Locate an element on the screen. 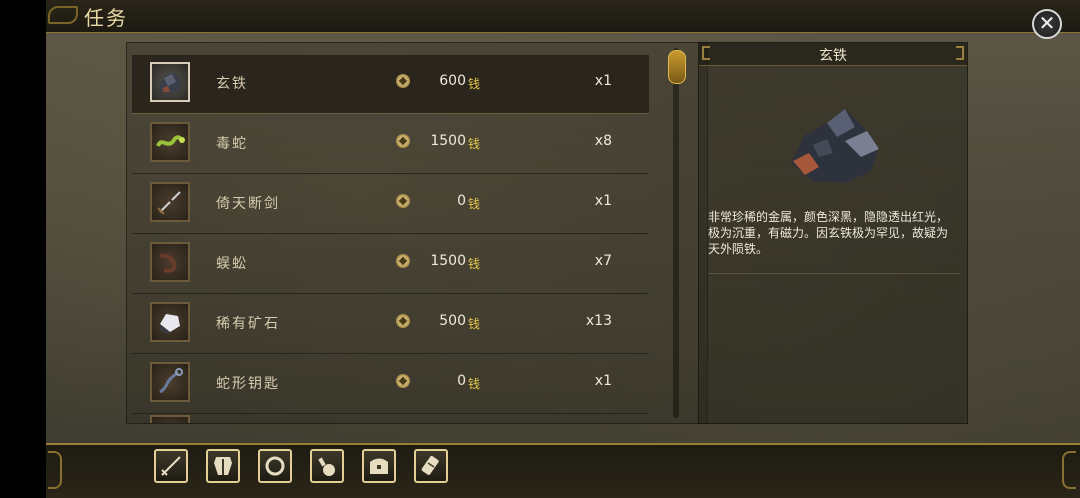 This screenshot has width=1080, height=498. item-quantity: x7 is located at coordinates (603, 261).